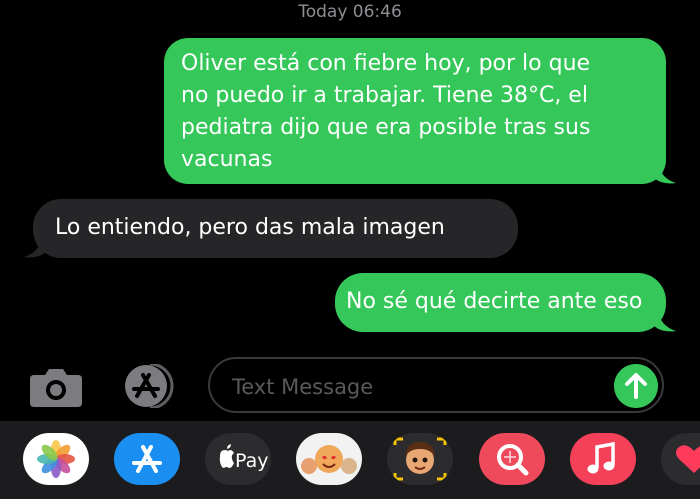  I want to click on message-input-field, so click(436, 385).